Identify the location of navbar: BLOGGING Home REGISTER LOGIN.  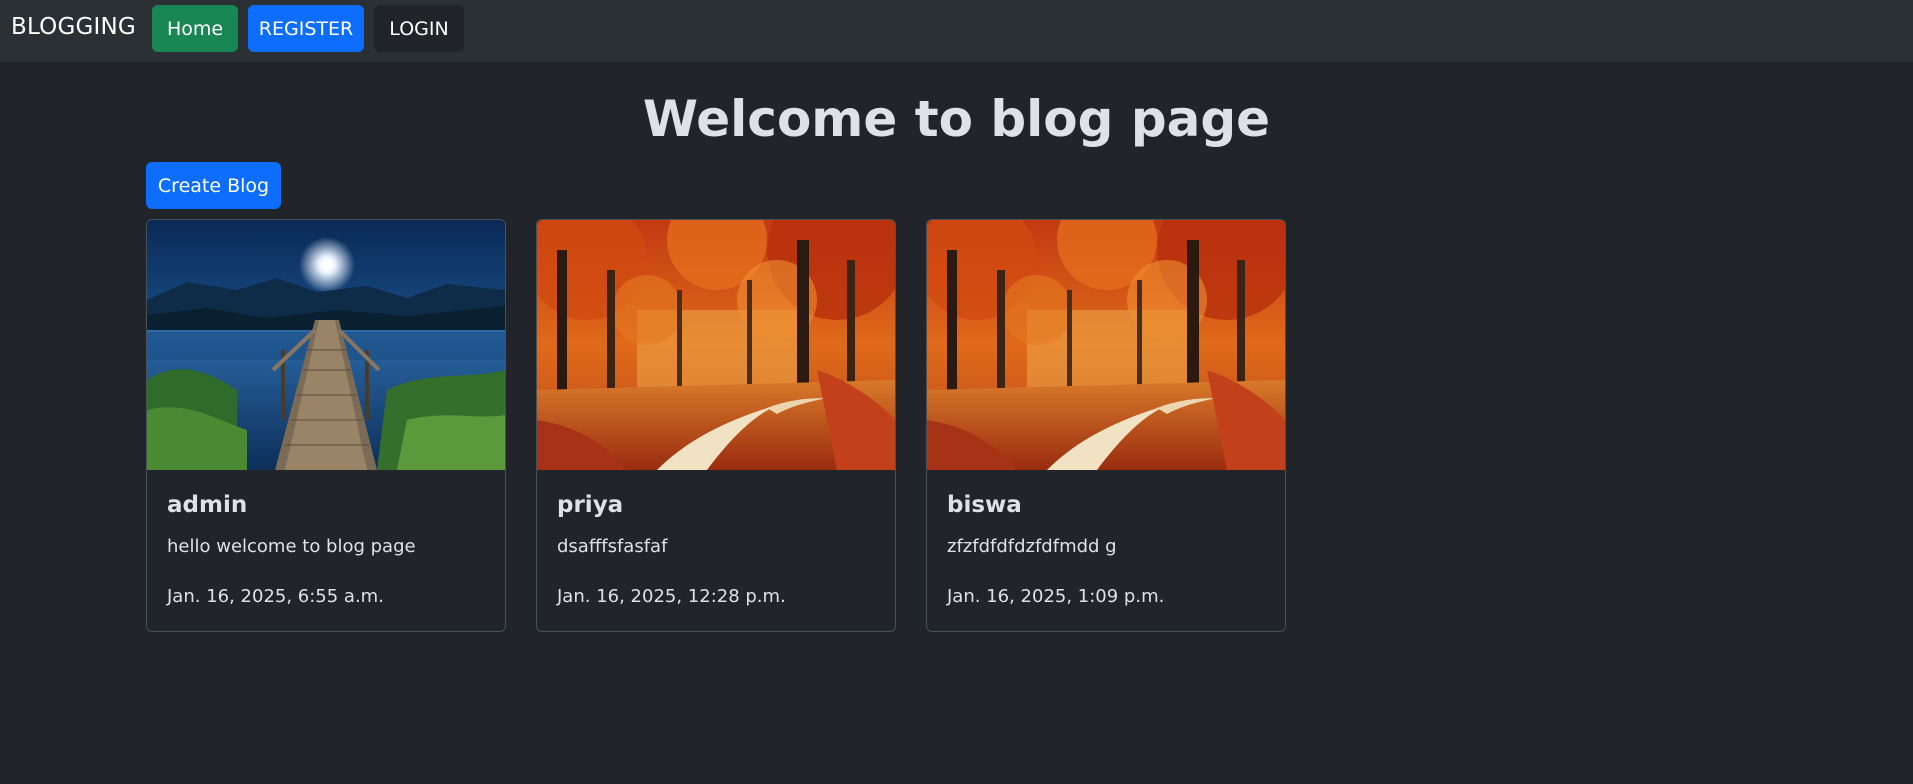
(956, 31).